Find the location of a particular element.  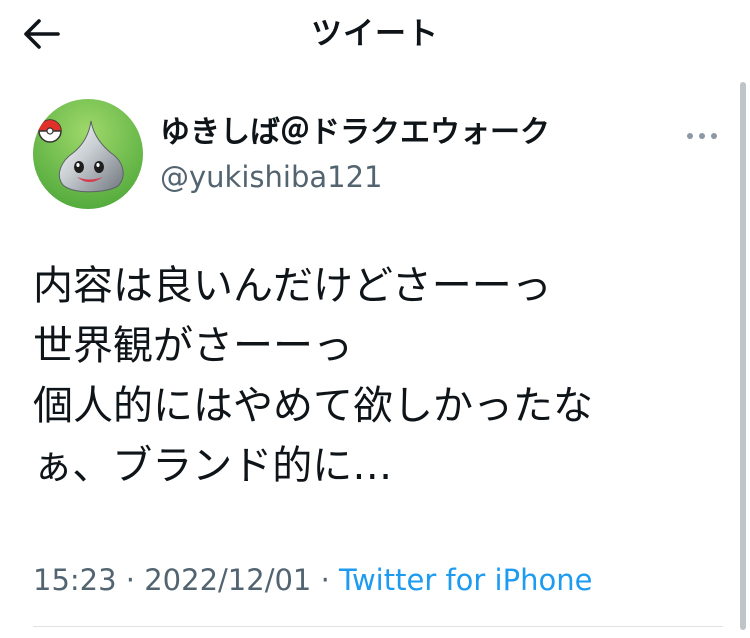

tweet-line: 世界観がさーーっ is located at coordinates (193, 346).